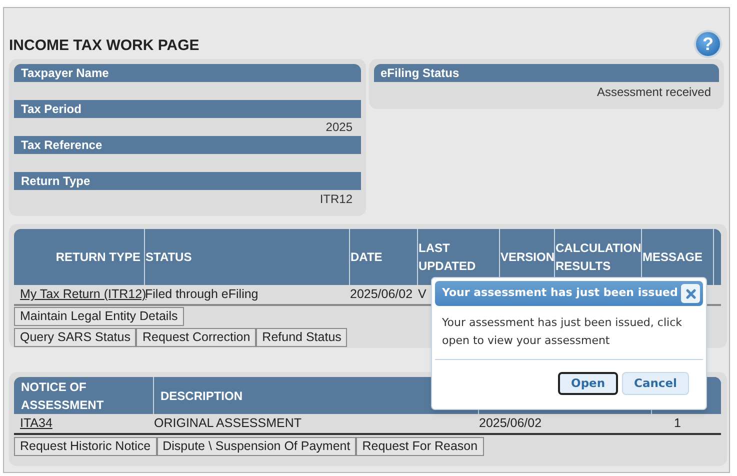  I want to click on return-link: My Tax Return (ITR12), so click(83, 294).